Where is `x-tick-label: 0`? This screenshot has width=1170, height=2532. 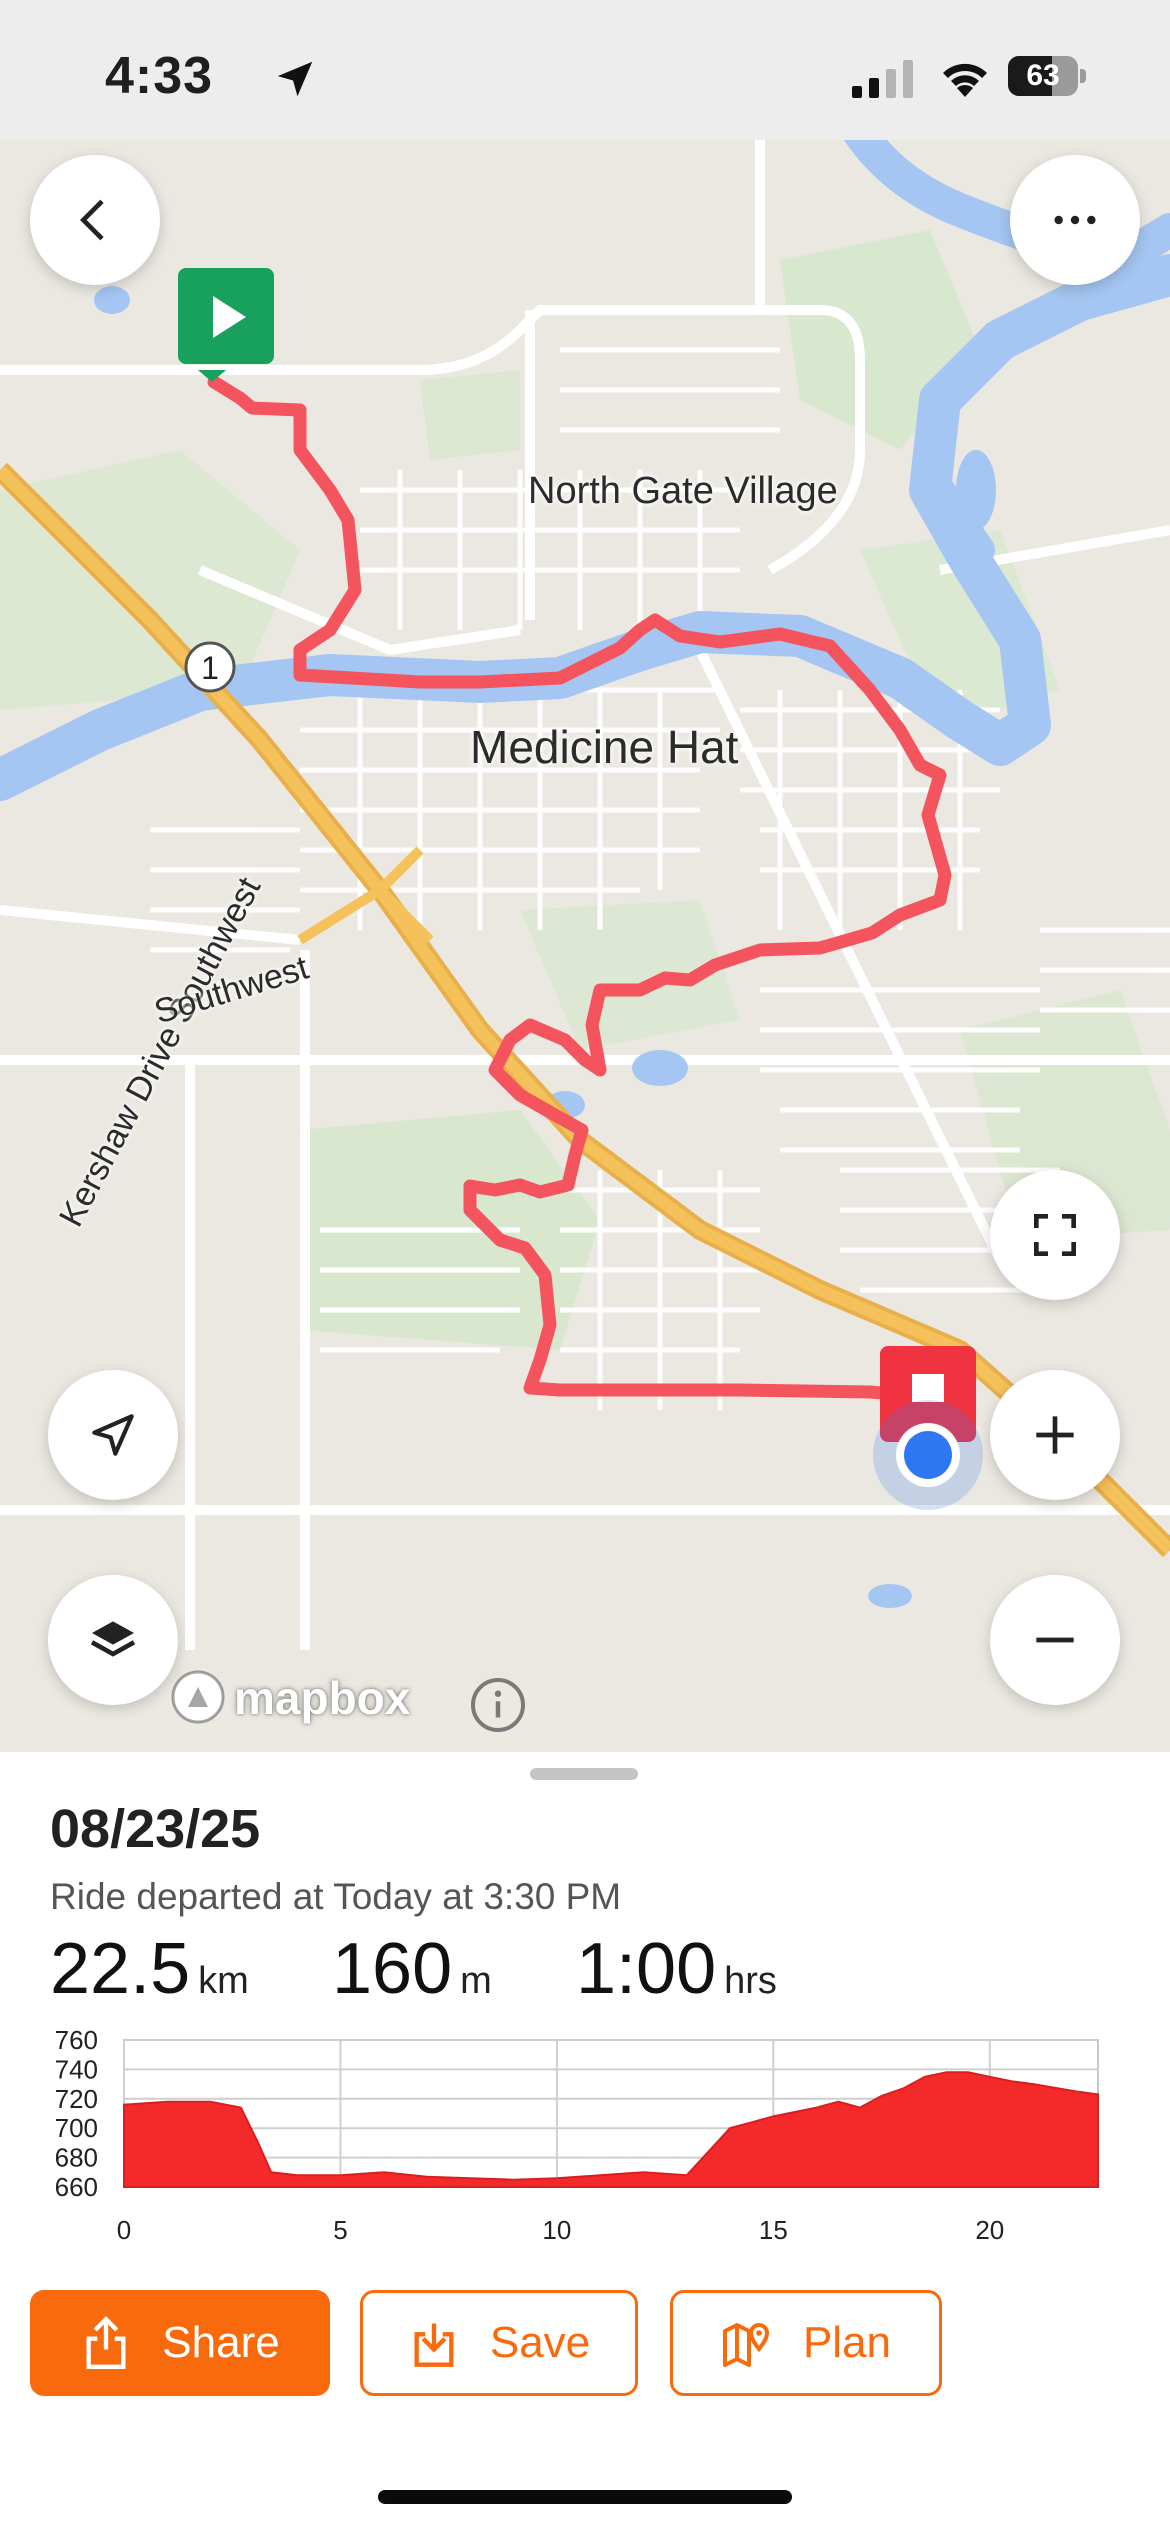 x-tick-label: 0 is located at coordinates (124, 2230).